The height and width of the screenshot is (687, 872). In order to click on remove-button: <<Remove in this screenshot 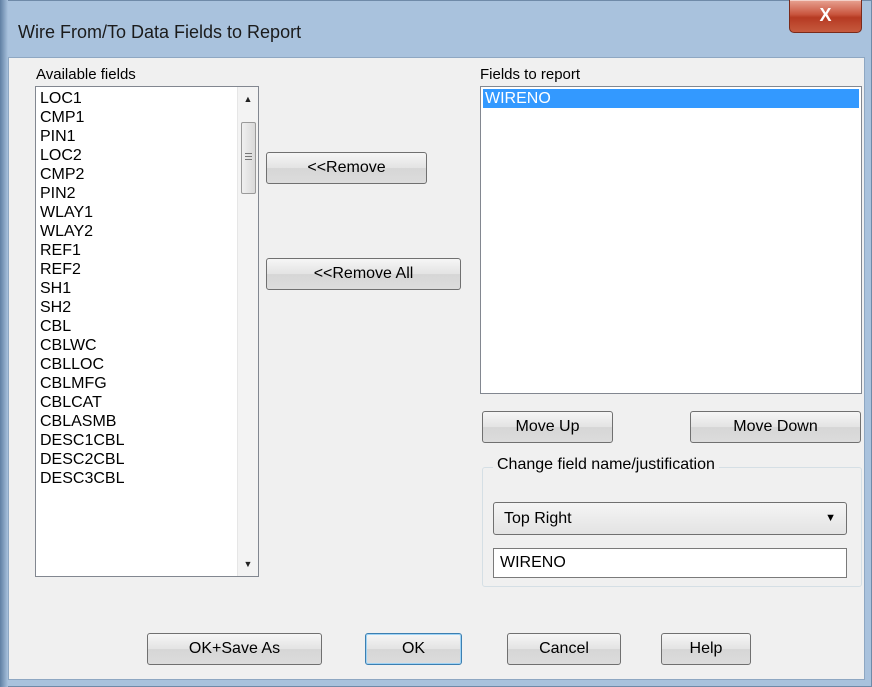, I will do `click(346, 168)`.